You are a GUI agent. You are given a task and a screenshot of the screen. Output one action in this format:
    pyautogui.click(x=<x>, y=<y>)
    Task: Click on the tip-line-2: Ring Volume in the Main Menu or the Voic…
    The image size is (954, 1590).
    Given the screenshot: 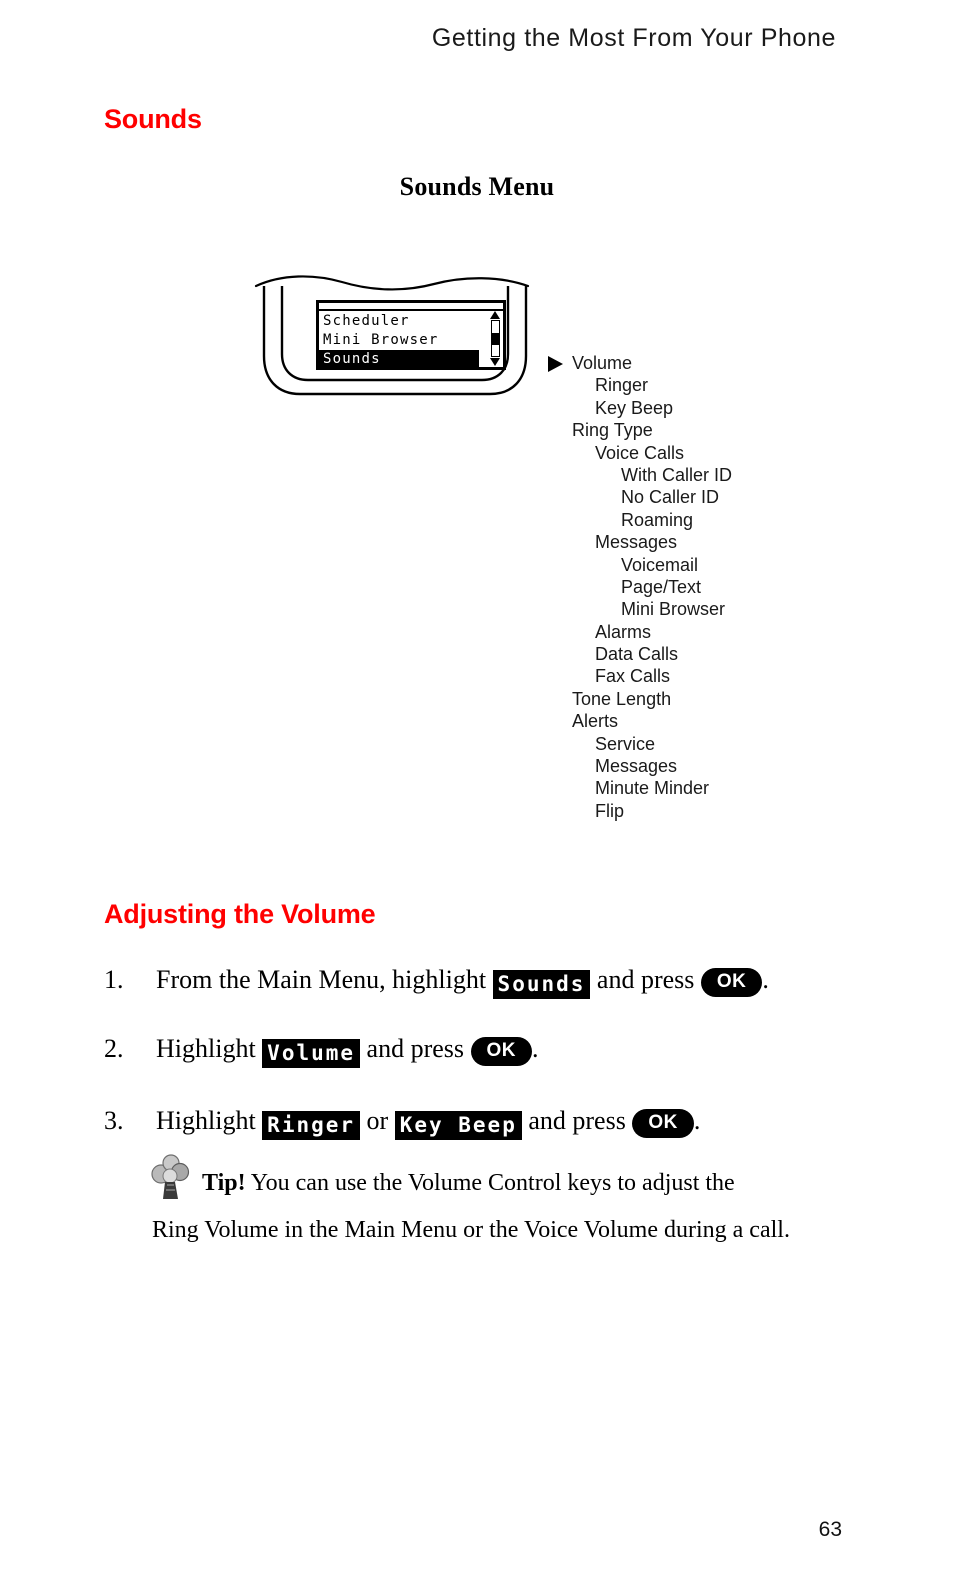 What is the action you would take?
    pyautogui.click(x=471, y=1230)
    